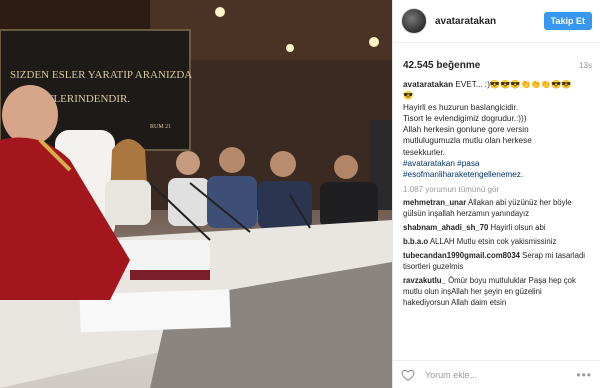 The height and width of the screenshot is (388, 600). I want to click on caption-line: mutlulugumuzla mutlu olan herkese, so click(467, 141).